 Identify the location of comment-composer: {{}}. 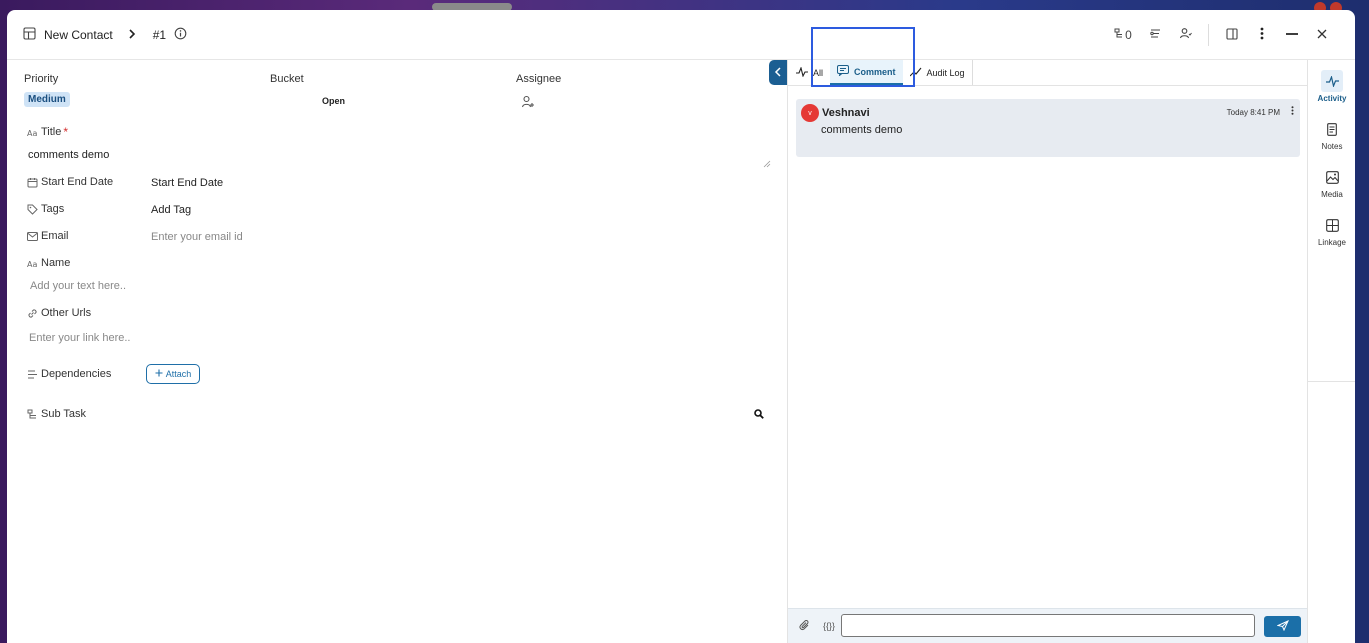
(1048, 625).